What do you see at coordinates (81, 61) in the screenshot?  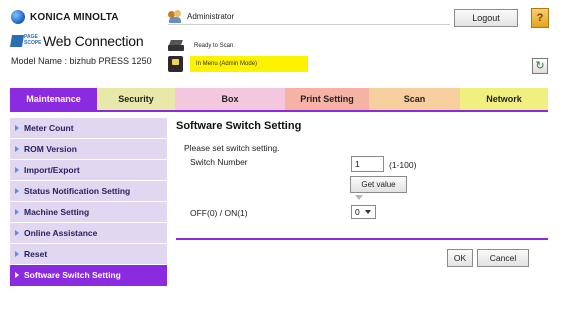 I see `model-name: Model Name : bizhub PRESS 1250` at bounding box center [81, 61].